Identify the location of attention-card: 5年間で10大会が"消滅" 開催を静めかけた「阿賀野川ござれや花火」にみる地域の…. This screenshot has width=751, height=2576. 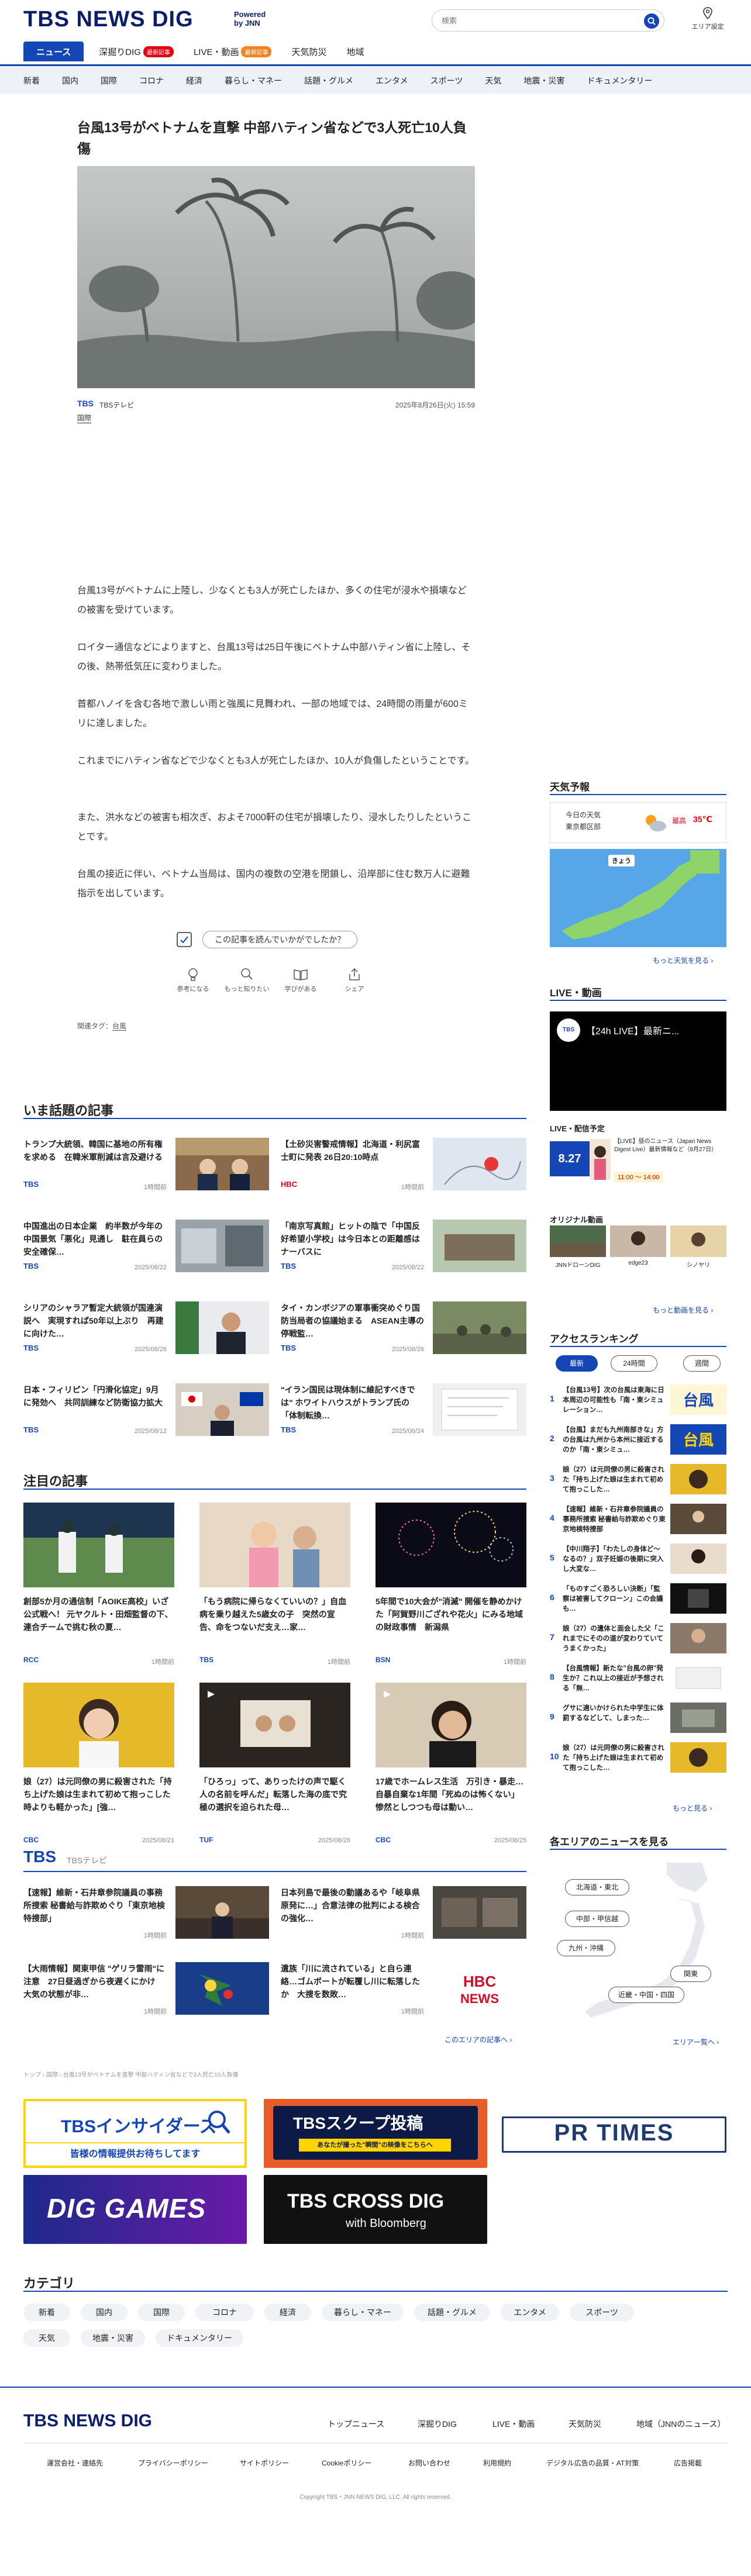
(451, 1587).